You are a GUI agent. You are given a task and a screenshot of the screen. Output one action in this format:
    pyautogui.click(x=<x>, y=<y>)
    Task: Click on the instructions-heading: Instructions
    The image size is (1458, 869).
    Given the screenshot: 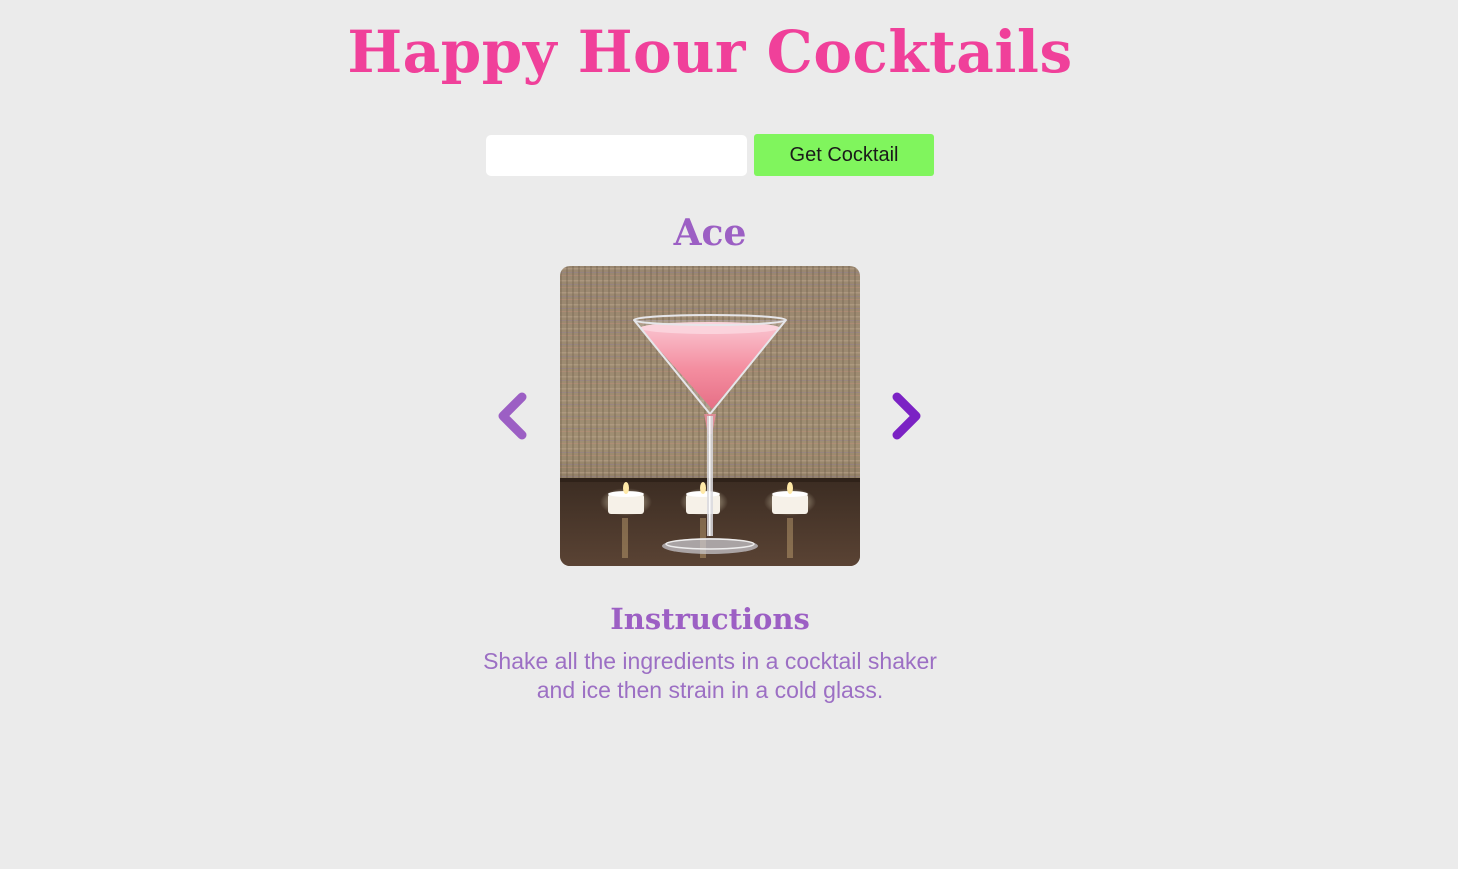 What is the action you would take?
    pyautogui.click(x=710, y=619)
    